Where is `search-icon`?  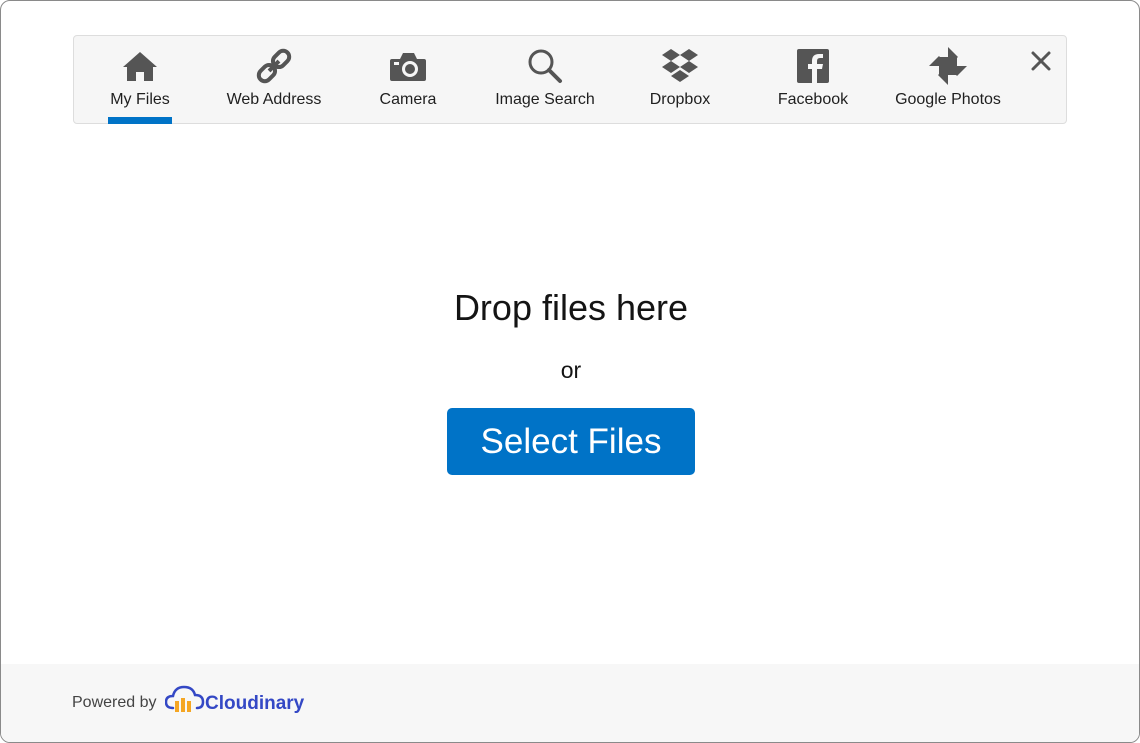
search-icon is located at coordinates (545, 66).